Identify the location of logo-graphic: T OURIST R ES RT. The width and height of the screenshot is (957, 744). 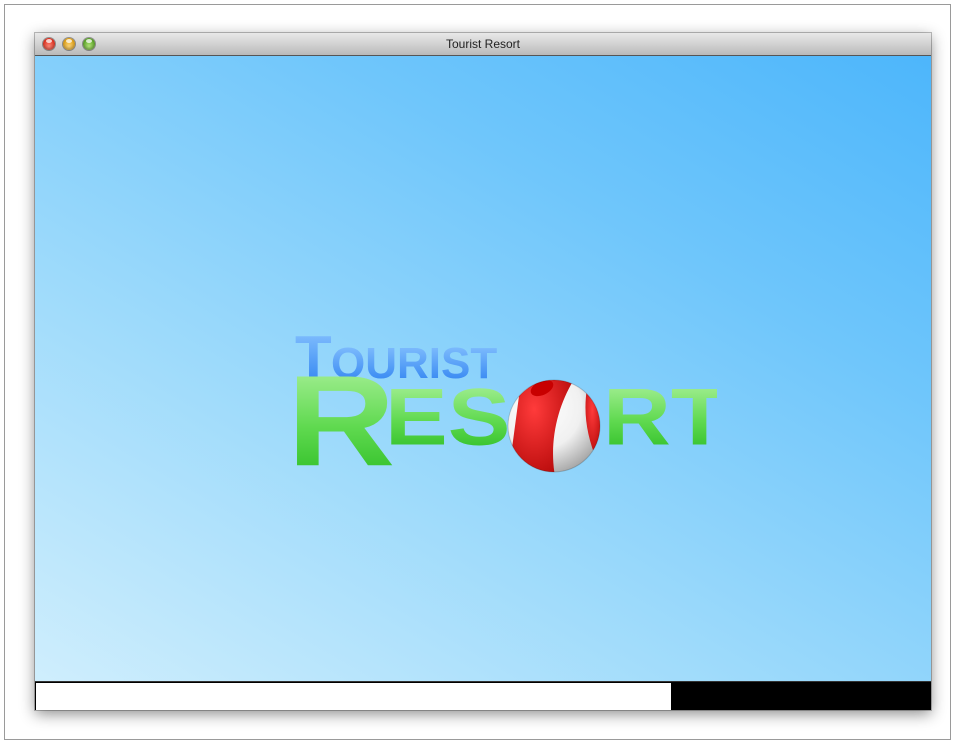
(507, 408).